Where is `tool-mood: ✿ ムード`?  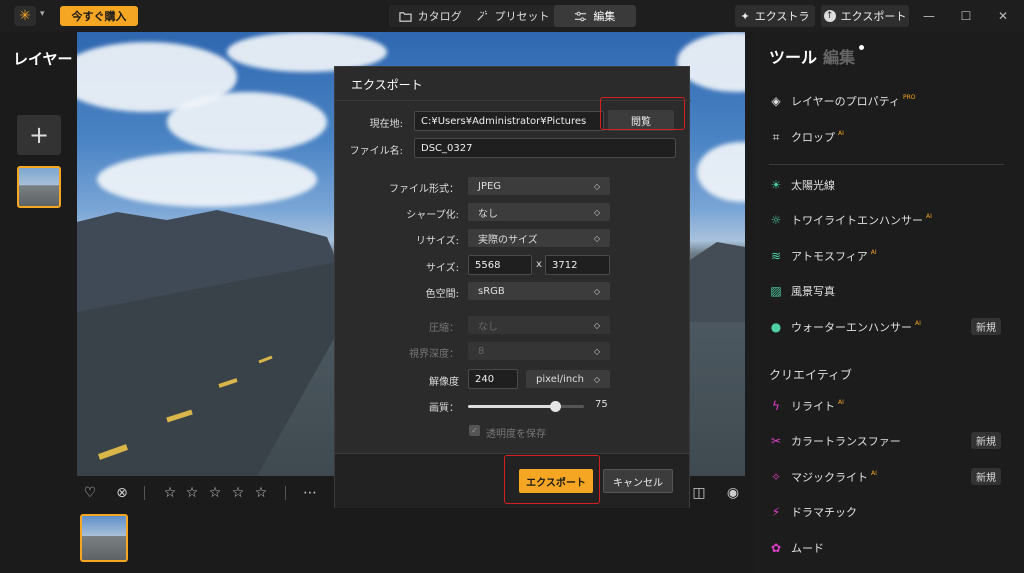
tool-mood: ✿ ムード is located at coordinates (796, 548).